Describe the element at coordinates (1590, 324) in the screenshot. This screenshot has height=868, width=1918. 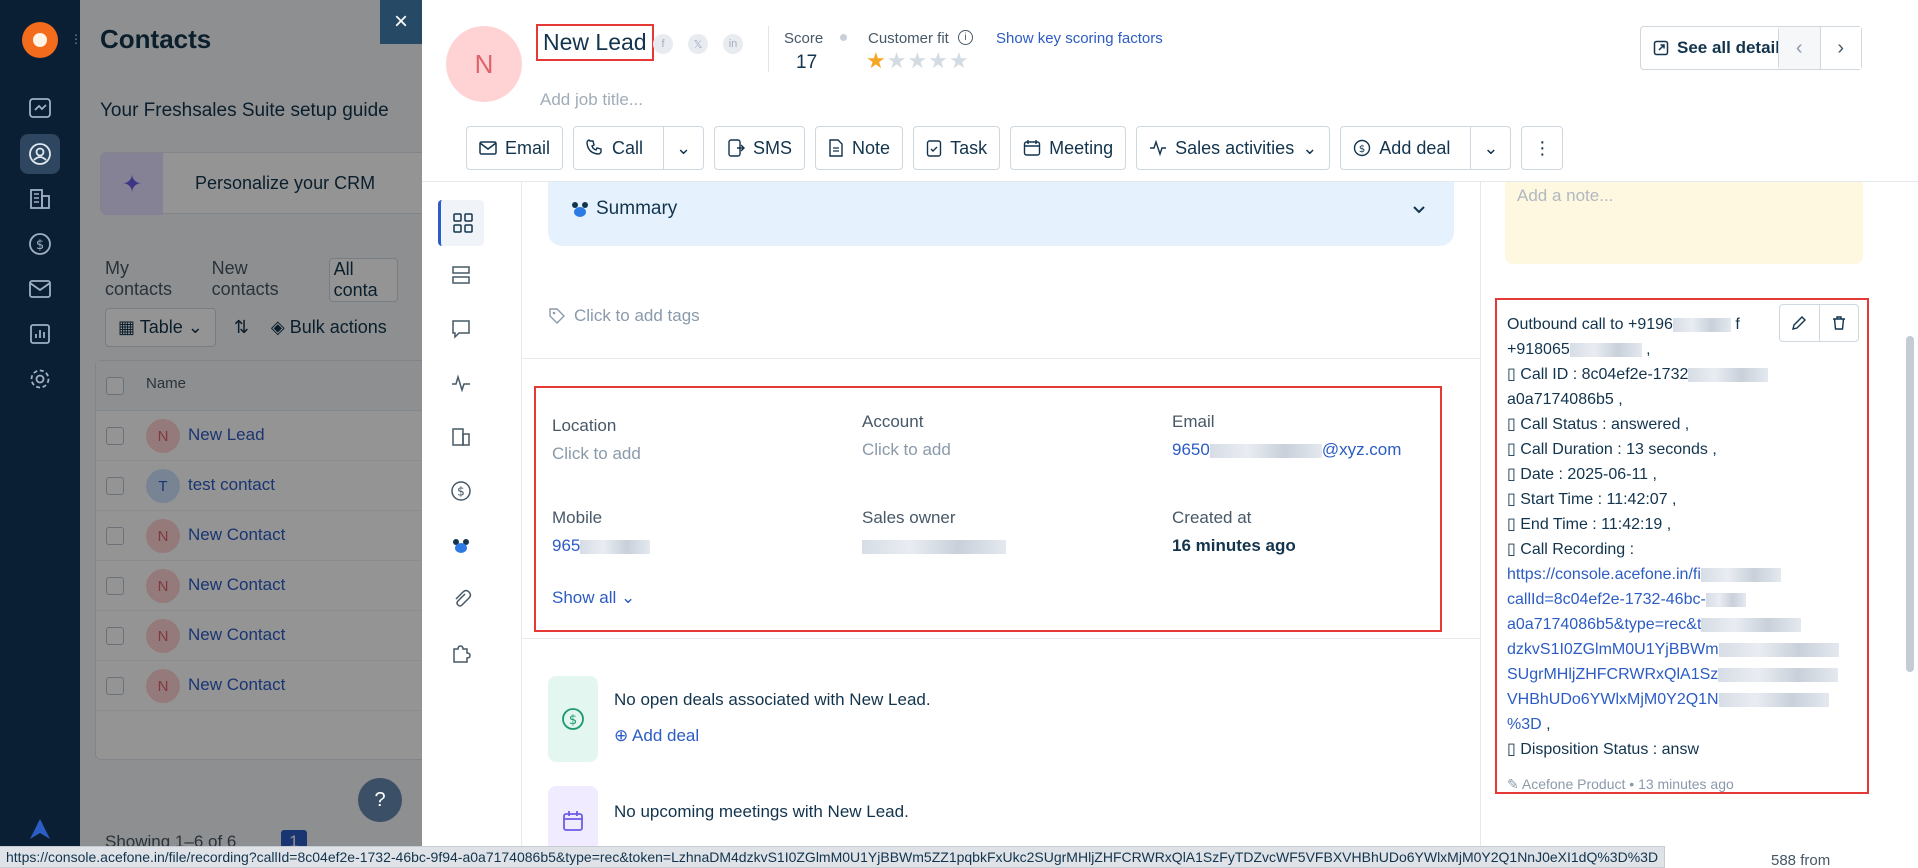
I see `call-line-text: Outbound call to +9196` at that location.